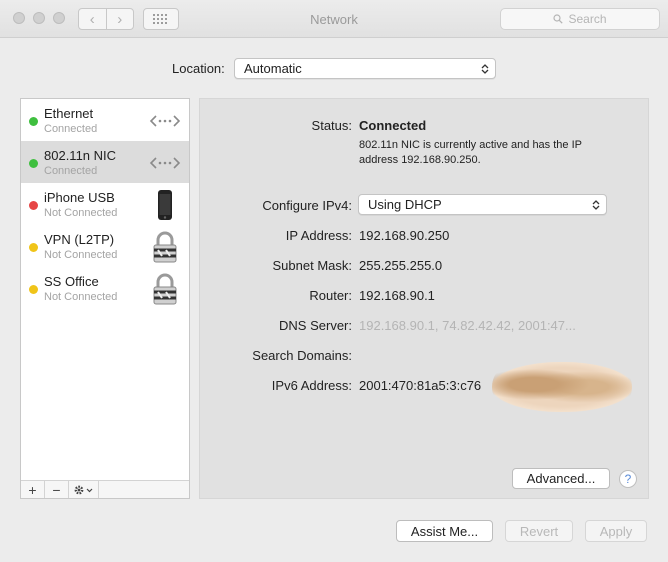  I want to click on router-value: 192.168.90.1, so click(397, 295).